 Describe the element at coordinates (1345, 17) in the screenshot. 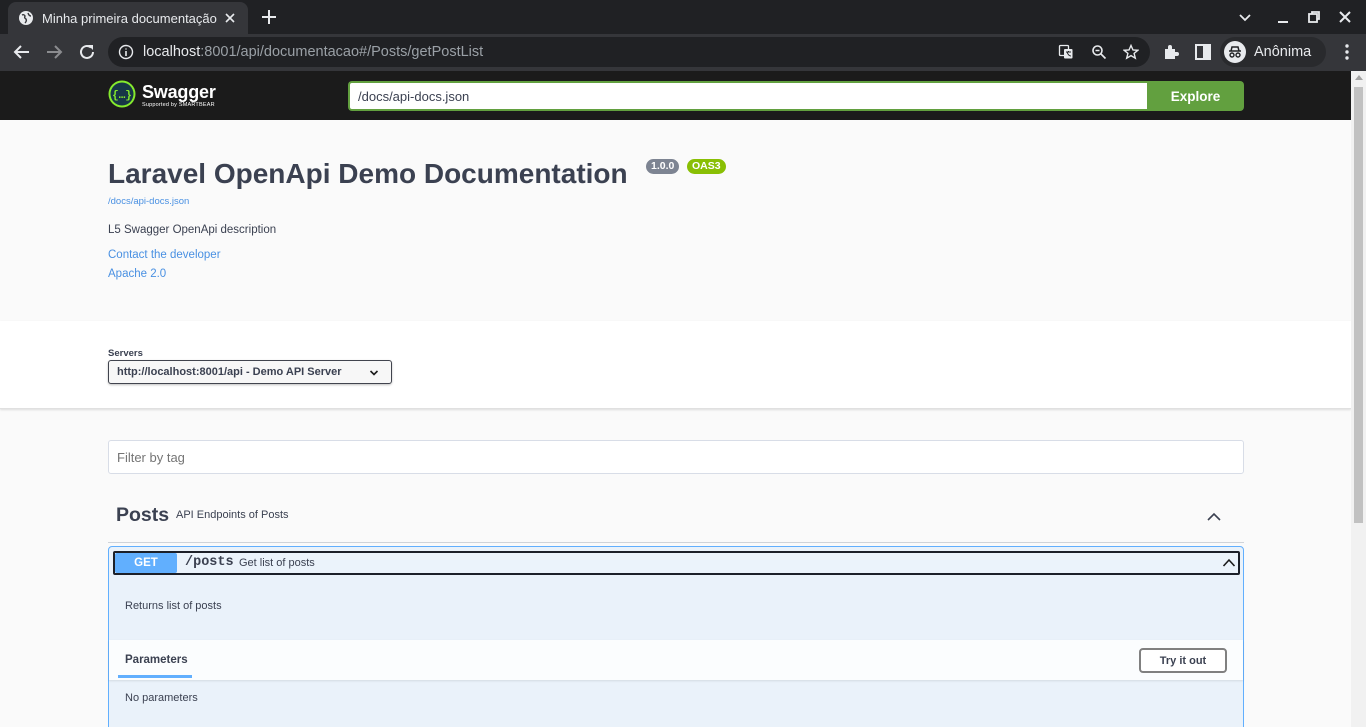

I see `close-window-icon` at that location.